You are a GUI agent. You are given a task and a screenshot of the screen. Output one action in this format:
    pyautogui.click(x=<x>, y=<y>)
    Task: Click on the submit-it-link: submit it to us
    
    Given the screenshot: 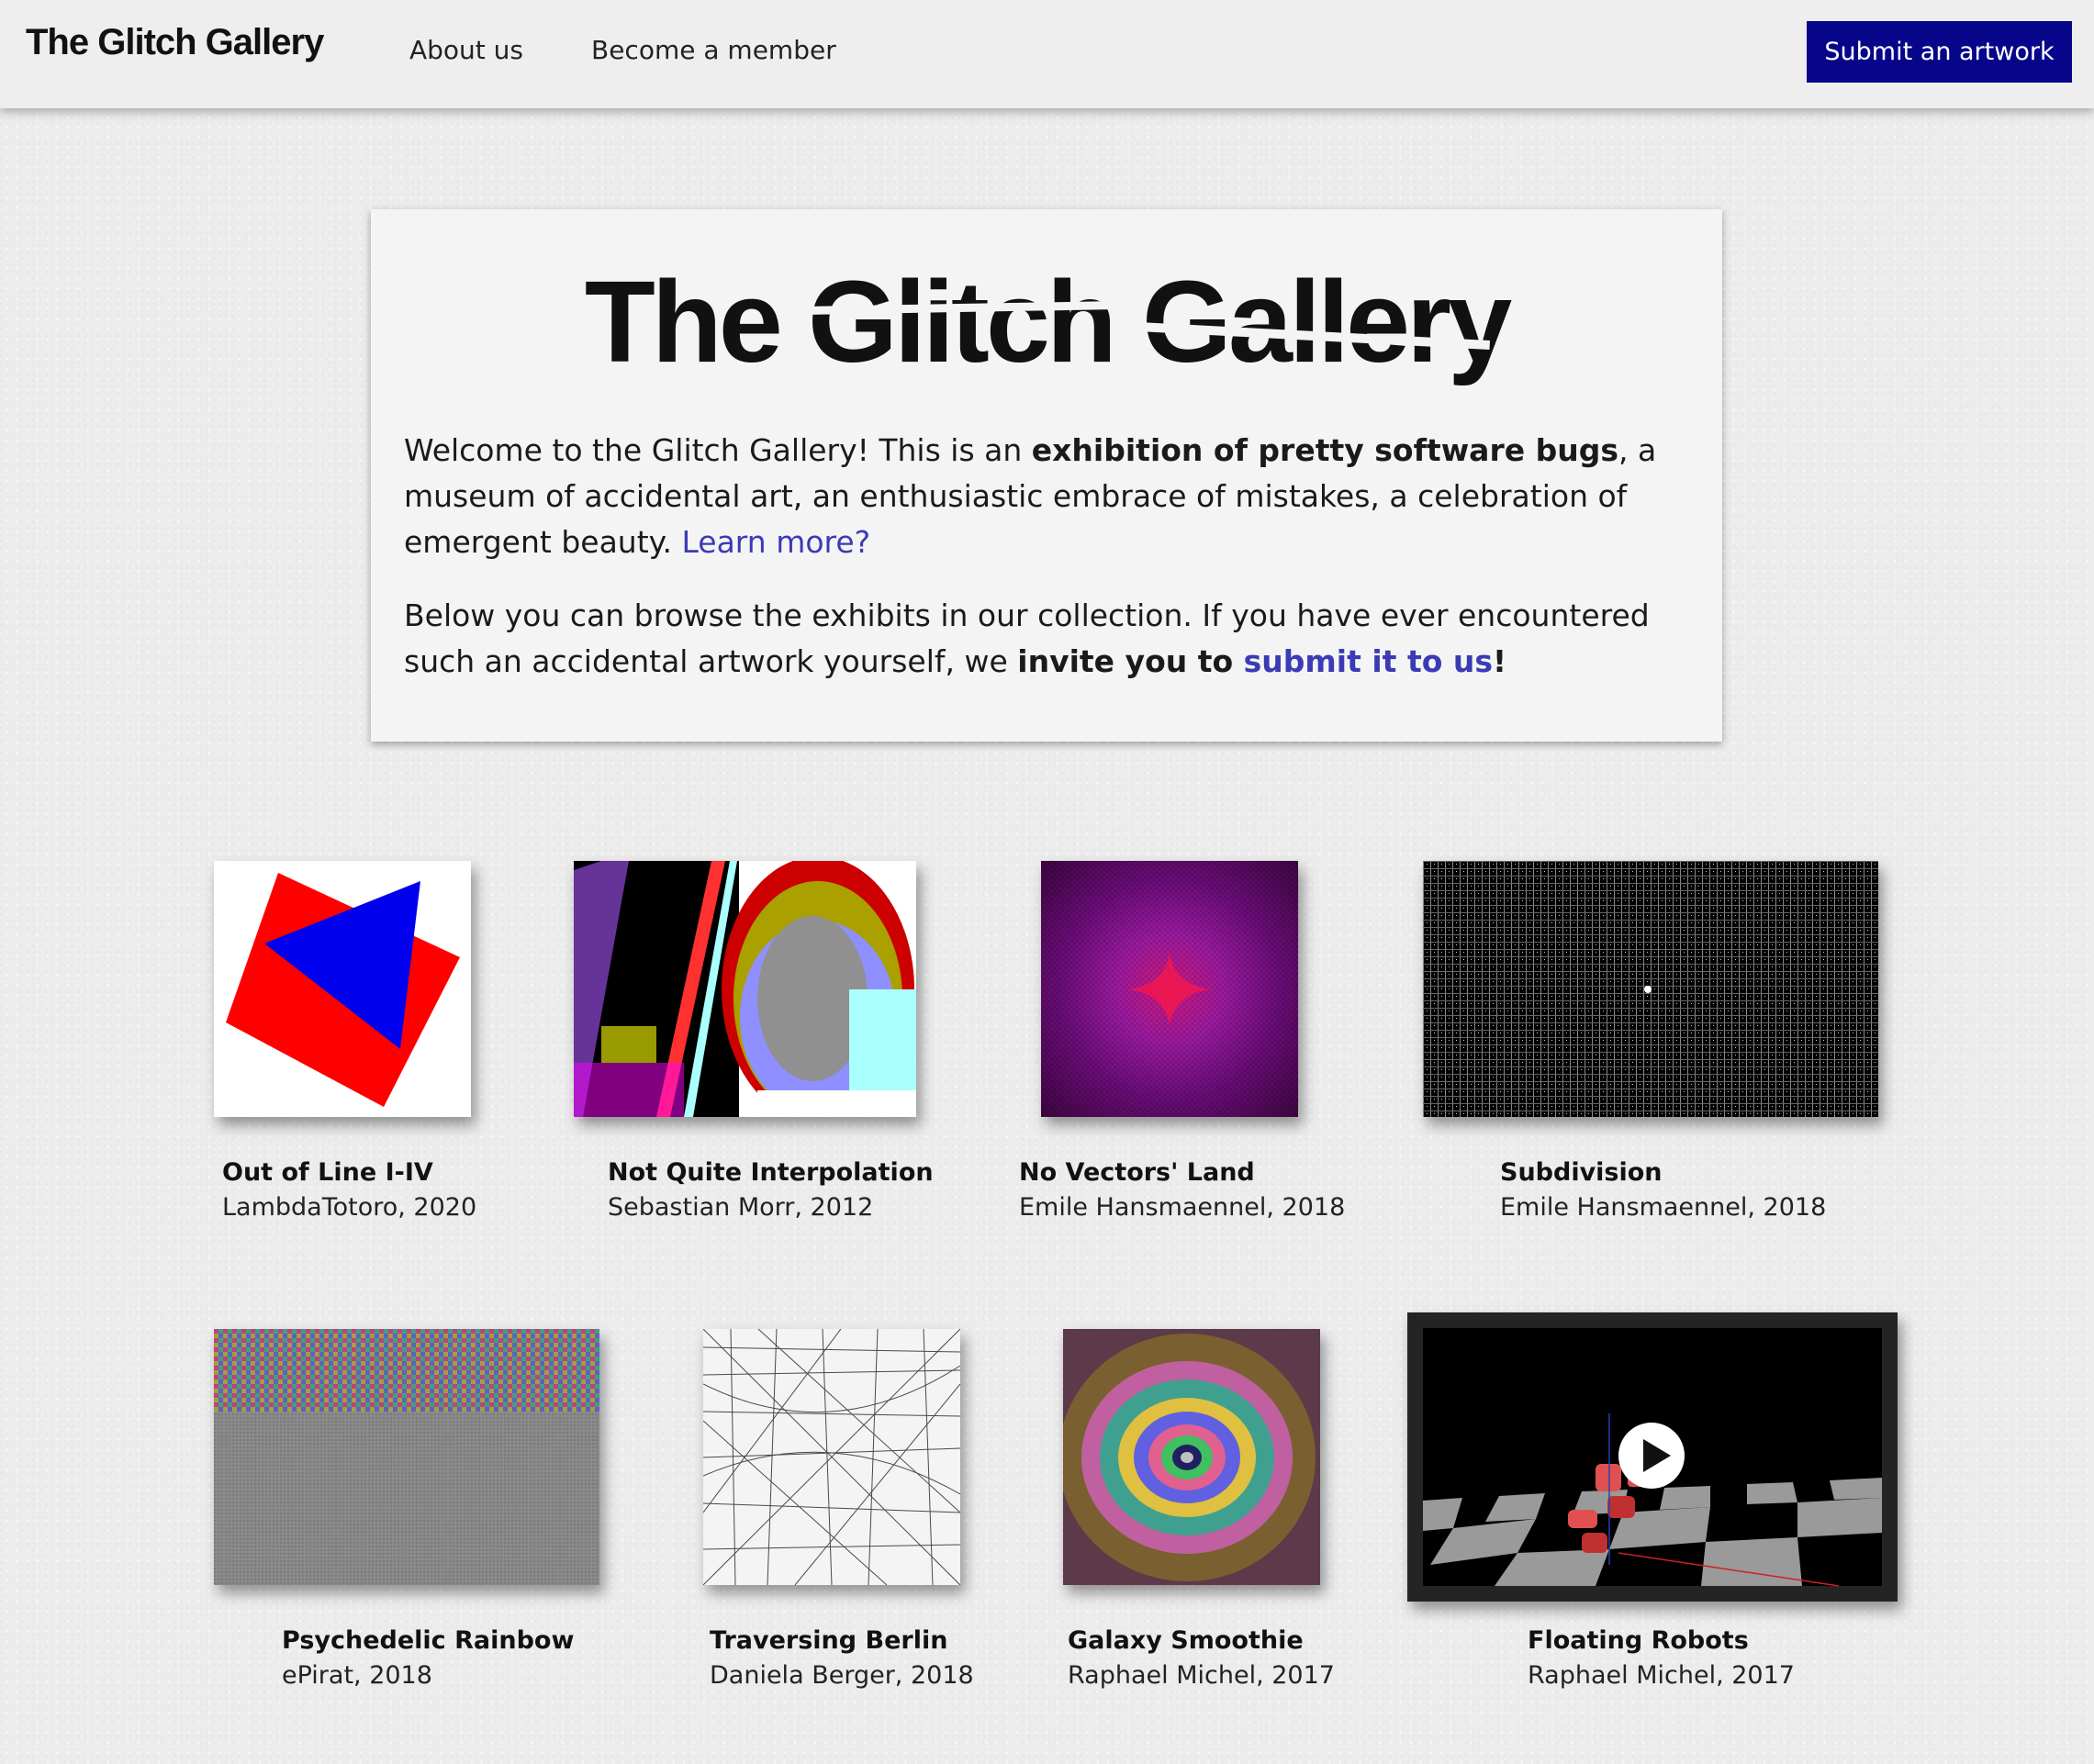 What is the action you would take?
    pyautogui.click(x=1368, y=661)
    